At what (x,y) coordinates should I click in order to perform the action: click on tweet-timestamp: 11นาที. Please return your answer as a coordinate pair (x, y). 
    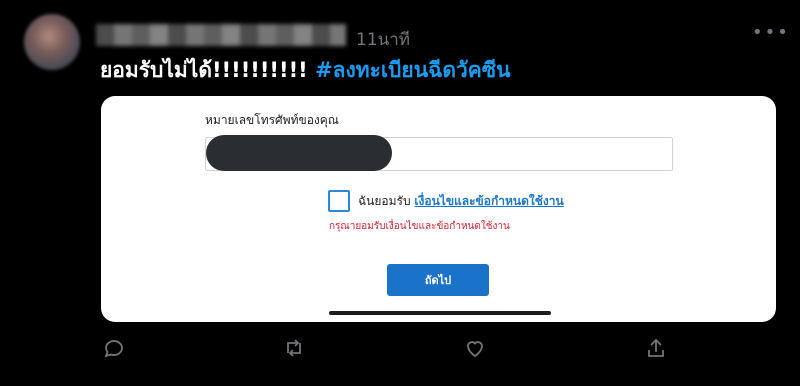
    Looking at the image, I should click on (383, 39).